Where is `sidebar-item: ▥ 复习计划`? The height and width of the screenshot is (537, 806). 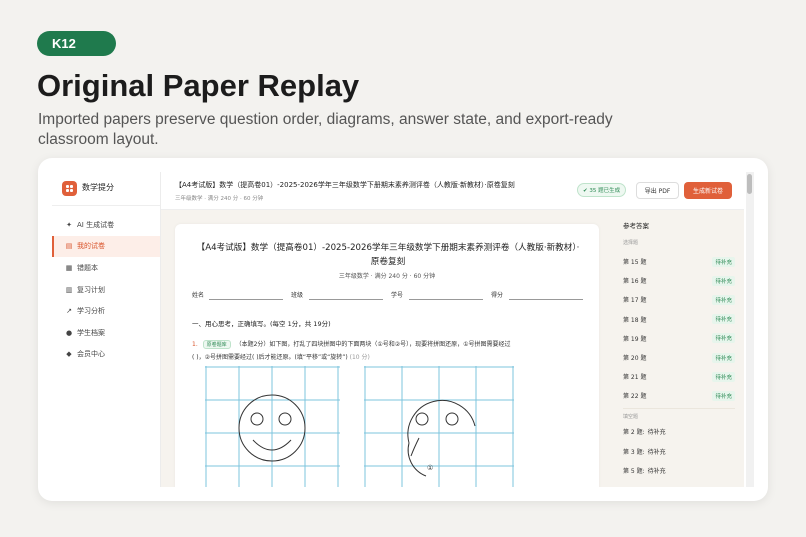
sidebar-item: ▥ 复习计划 is located at coordinates (106, 290).